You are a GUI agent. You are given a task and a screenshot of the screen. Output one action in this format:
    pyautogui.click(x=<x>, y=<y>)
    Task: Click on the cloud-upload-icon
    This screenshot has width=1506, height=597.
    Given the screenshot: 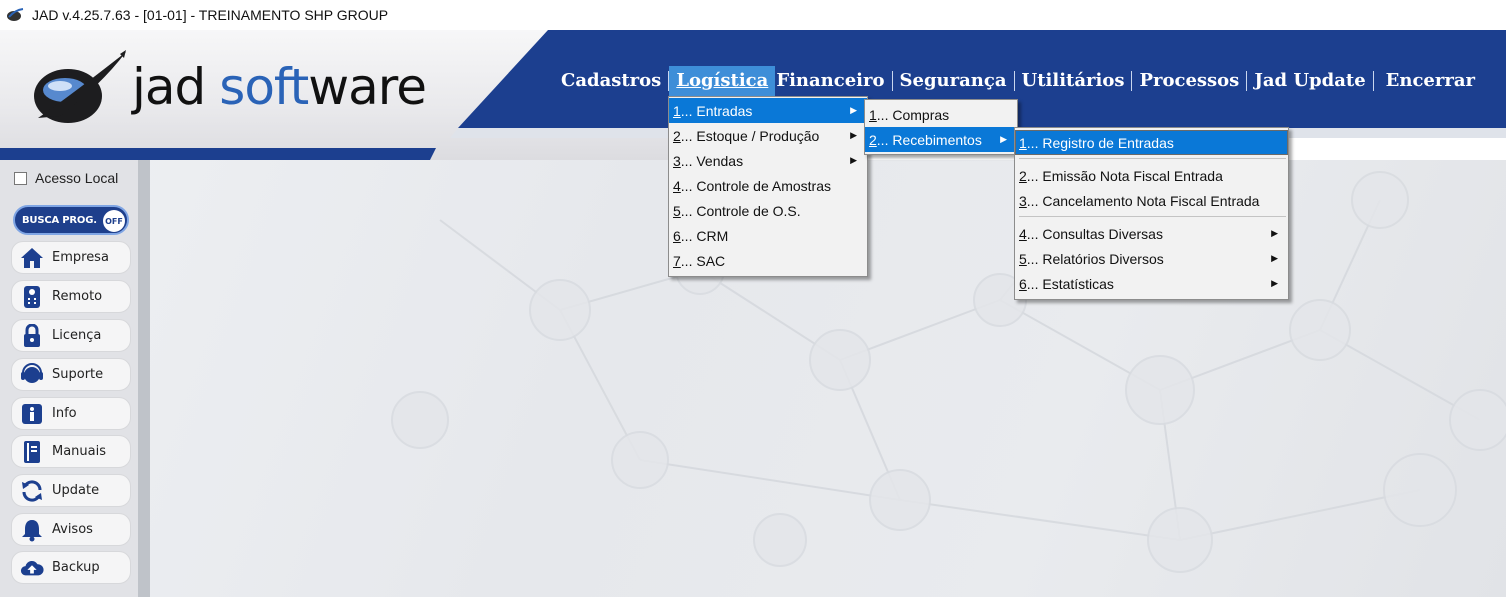 What is the action you would take?
    pyautogui.click(x=32, y=568)
    